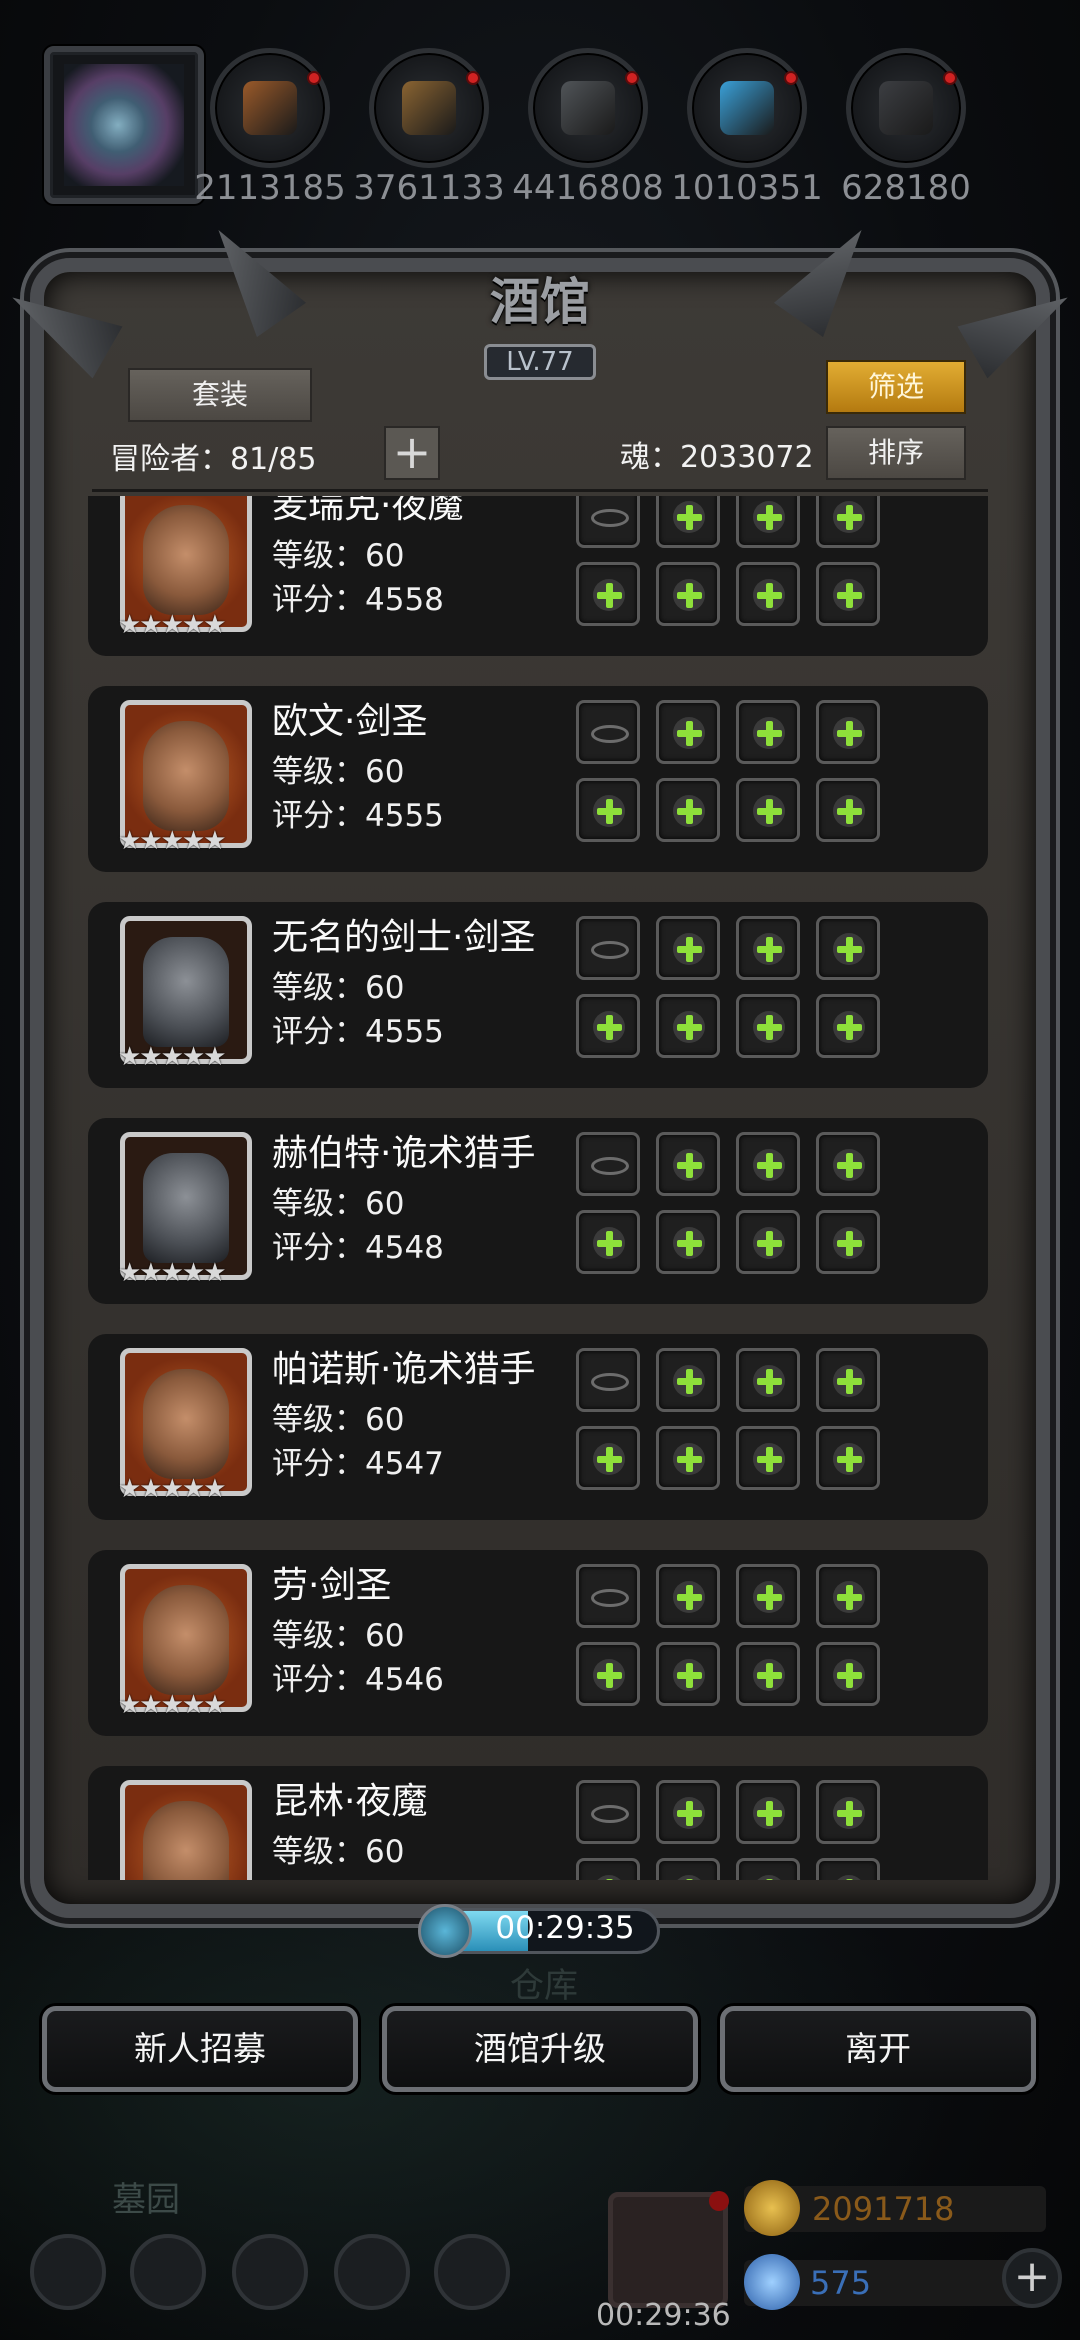 Image resolution: width=1080 pixels, height=2340 pixels. I want to click on sort-button: 排序, so click(896, 453).